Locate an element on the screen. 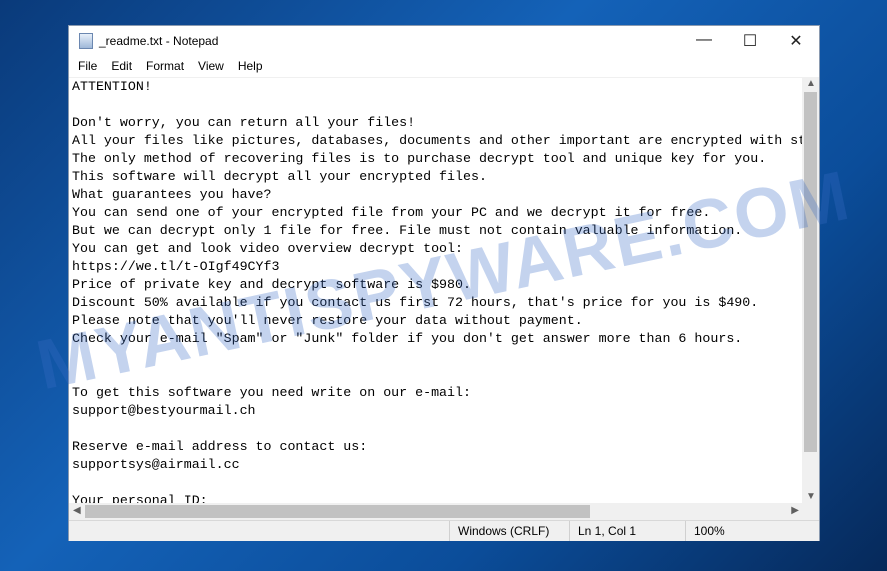 The width and height of the screenshot is (887, 571). status-line-ending: Windows (CRLF) is located at coordinates (509, 531).